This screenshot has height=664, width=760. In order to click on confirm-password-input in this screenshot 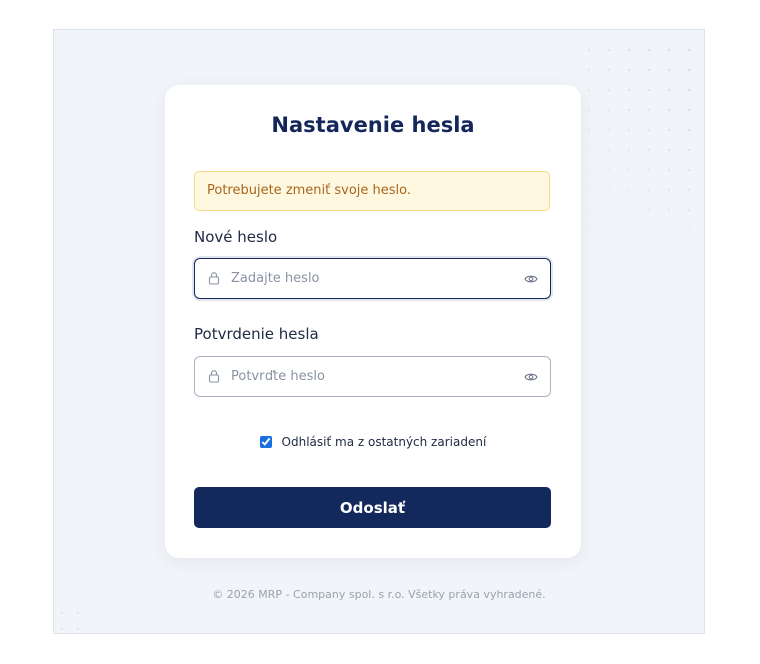, I will do `click(371, 376)`.